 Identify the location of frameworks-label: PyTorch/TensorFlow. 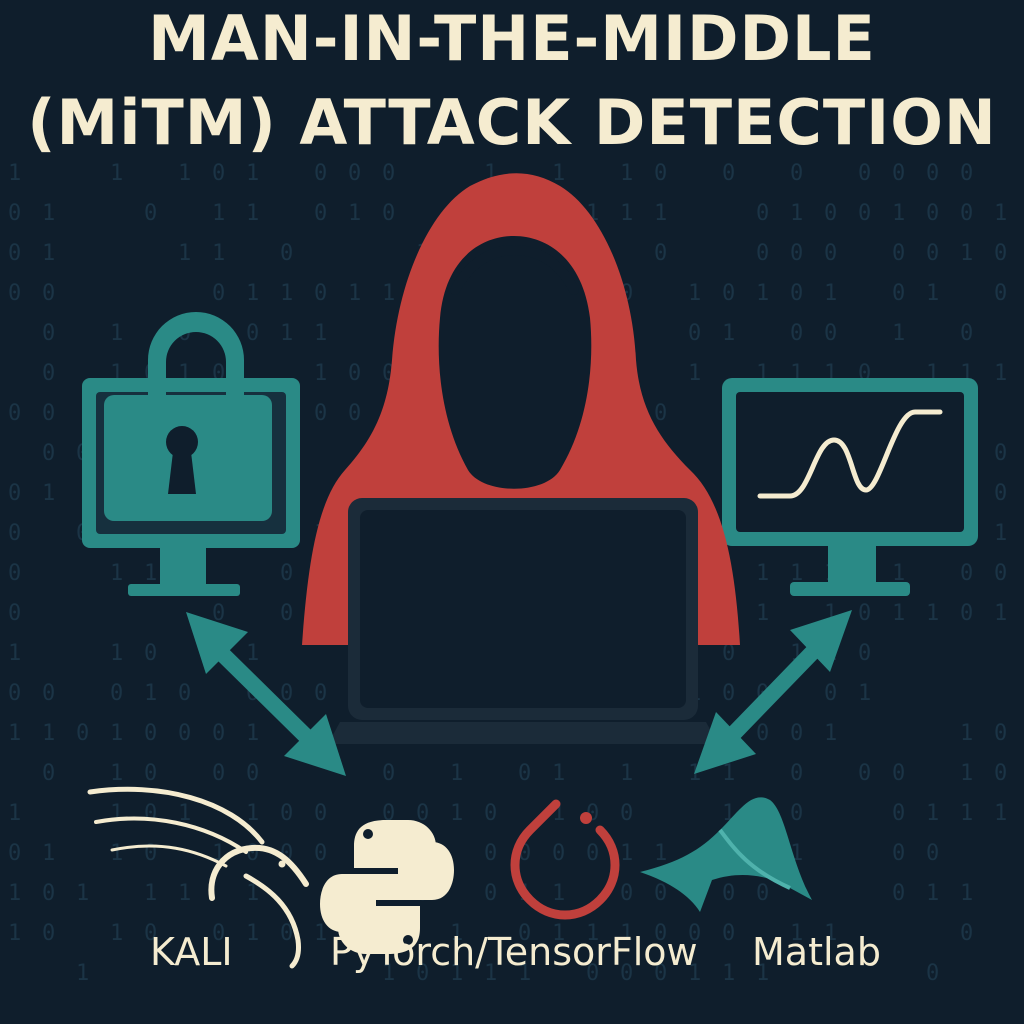
(514, 952).